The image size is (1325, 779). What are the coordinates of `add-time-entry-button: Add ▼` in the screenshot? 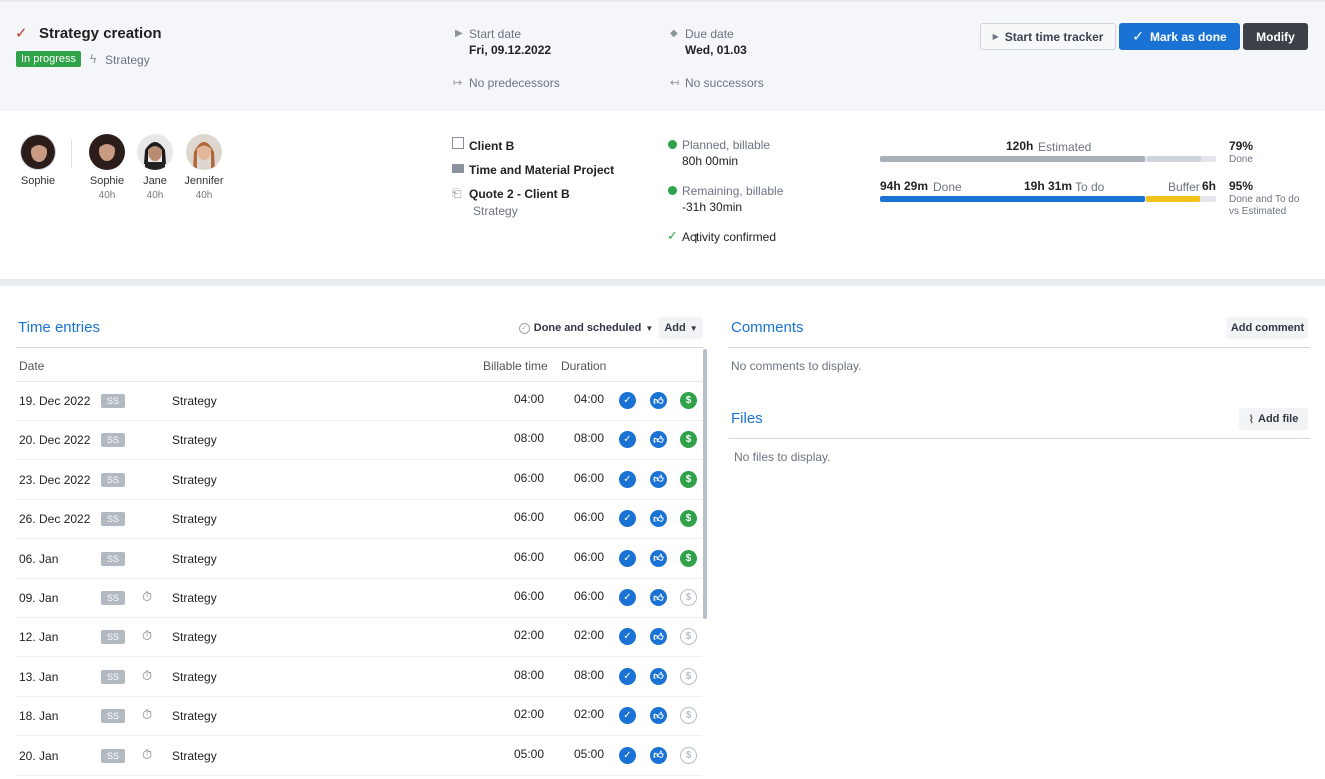 It's located at (681, 328).